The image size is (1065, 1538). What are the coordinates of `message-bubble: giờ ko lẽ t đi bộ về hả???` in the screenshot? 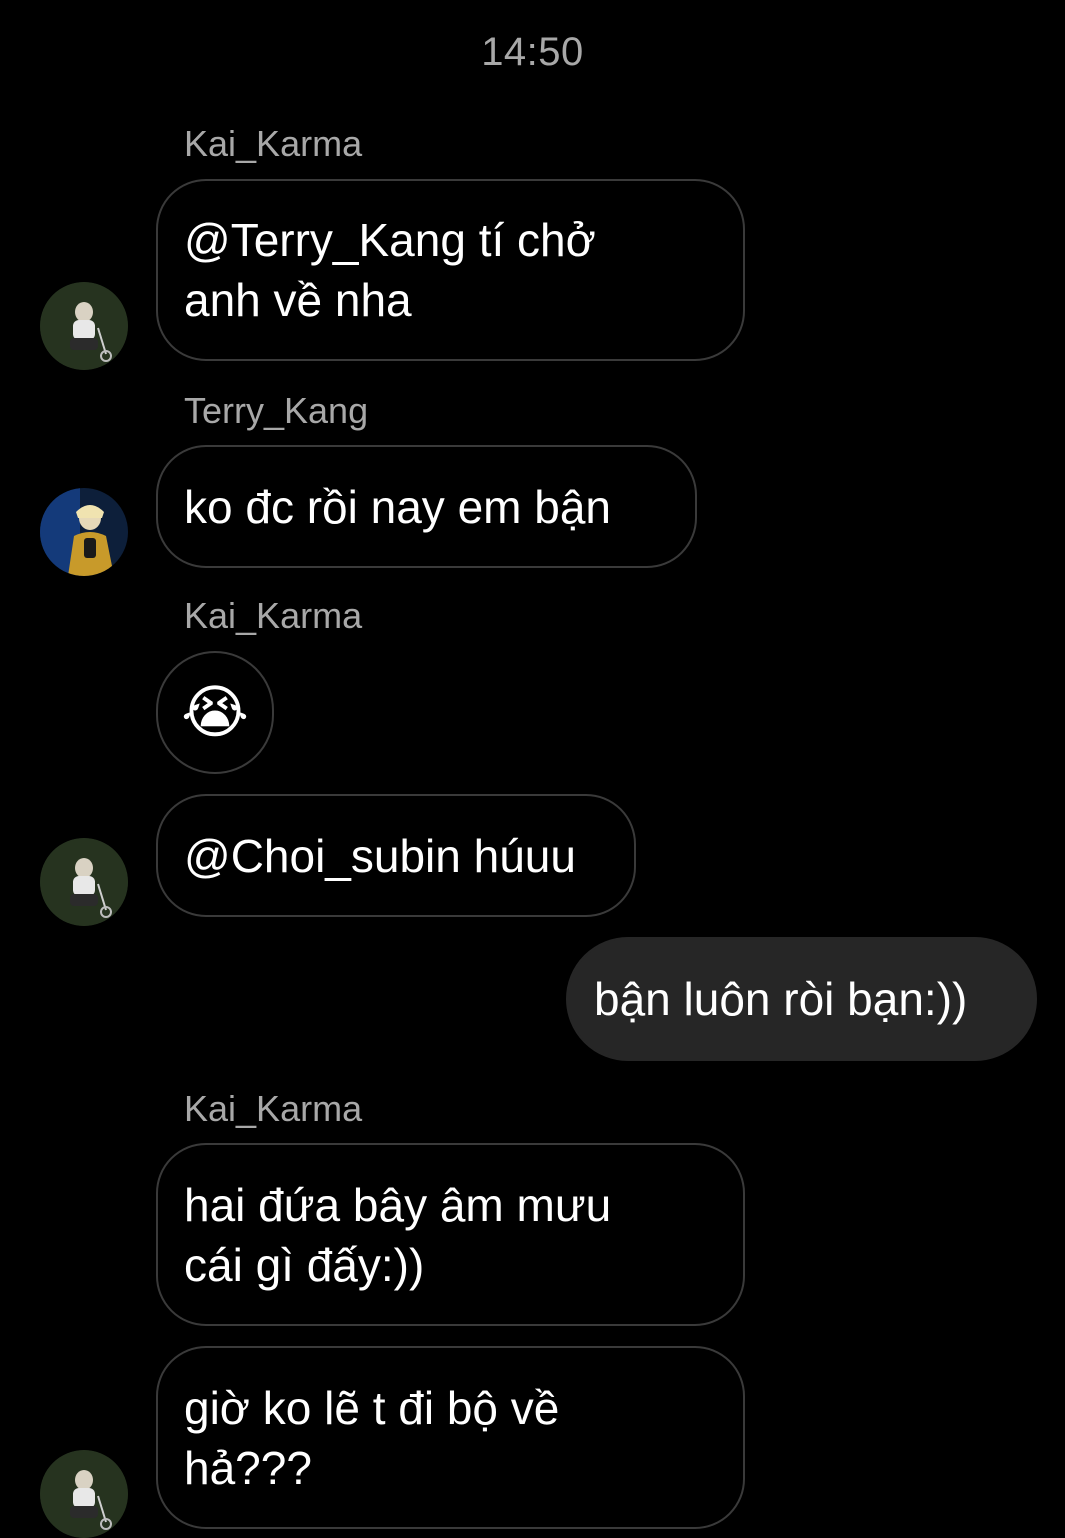 It's located at (450, 1437).